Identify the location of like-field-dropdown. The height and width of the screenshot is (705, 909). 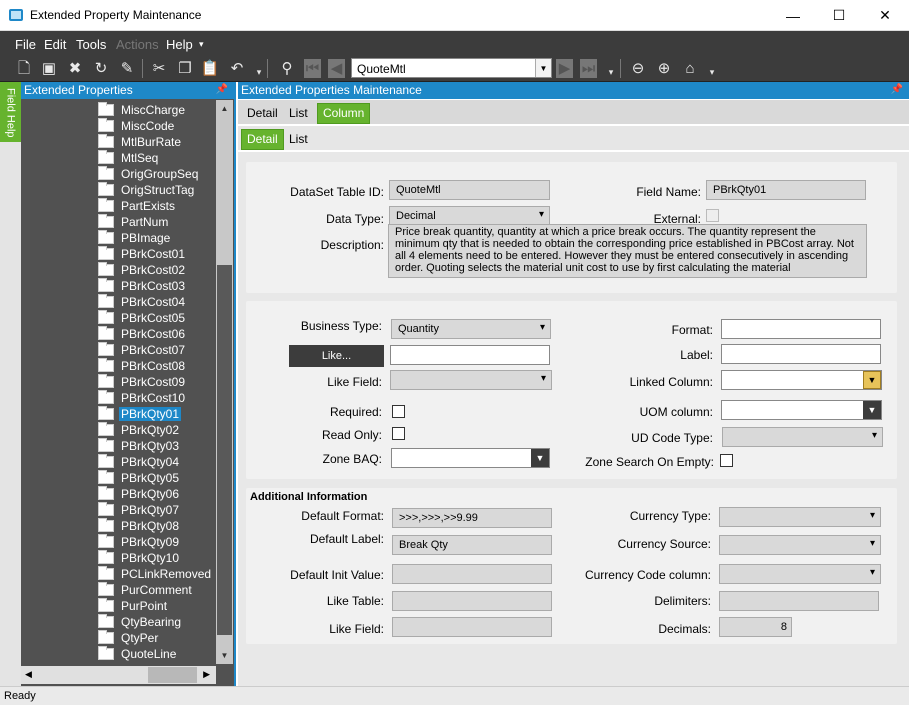
(471, 380).